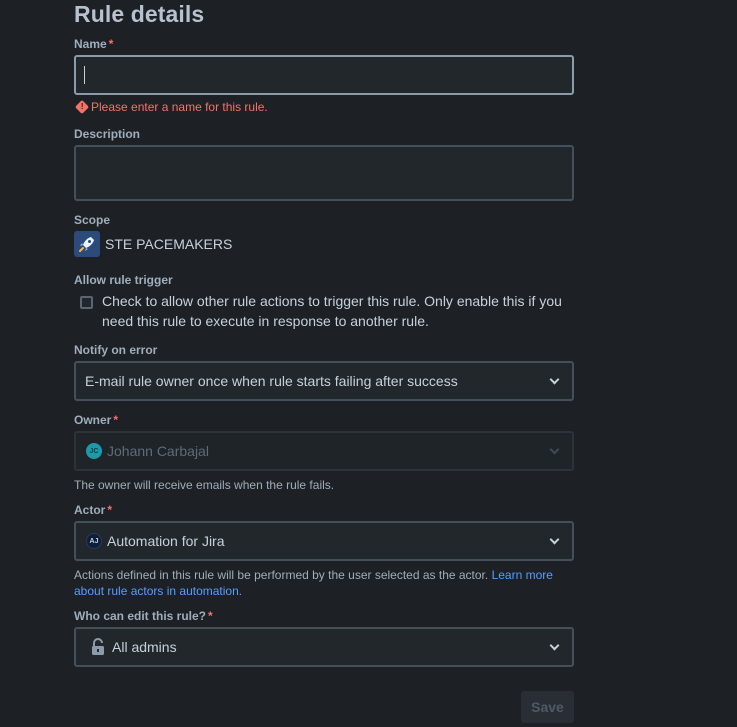 The height and width of the screenshot is (727, 737). What do you see at coordinates (98, 647) in the screenshot?
I see `unlock-icon` at bounding box center [98, 647].